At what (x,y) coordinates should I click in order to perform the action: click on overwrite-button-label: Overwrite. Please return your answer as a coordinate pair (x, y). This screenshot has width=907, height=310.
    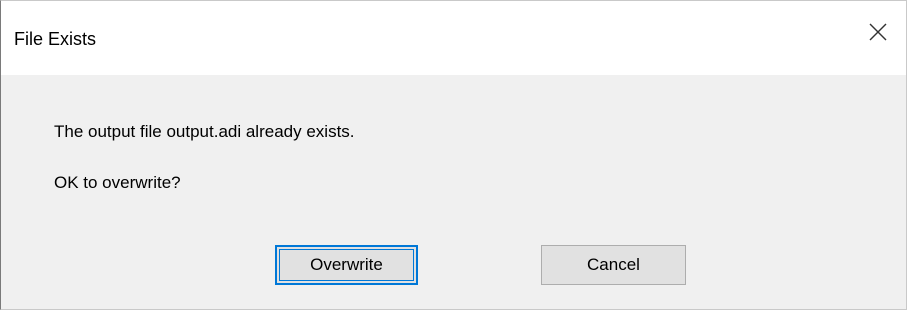
    Looking at the image, I should click on (346, 264).